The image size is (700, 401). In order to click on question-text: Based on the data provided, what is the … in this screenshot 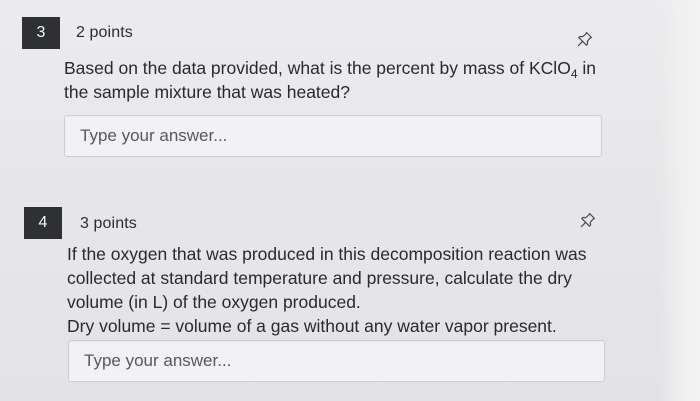, I will do `click(344, 80)`.